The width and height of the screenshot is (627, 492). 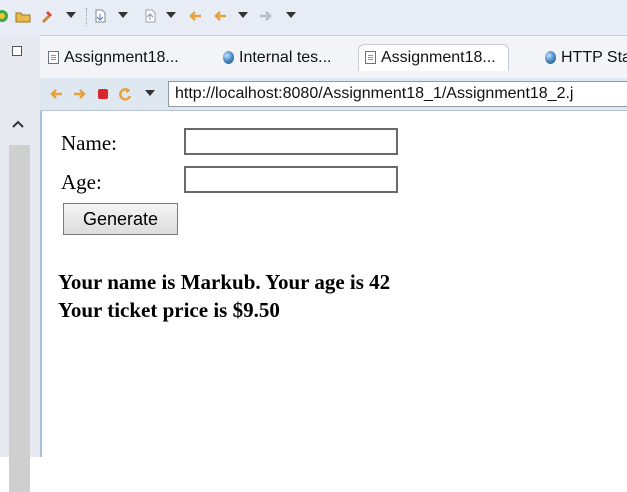 I want to click on browser-menu-dropdown-icon, so click(x=150, y=93).